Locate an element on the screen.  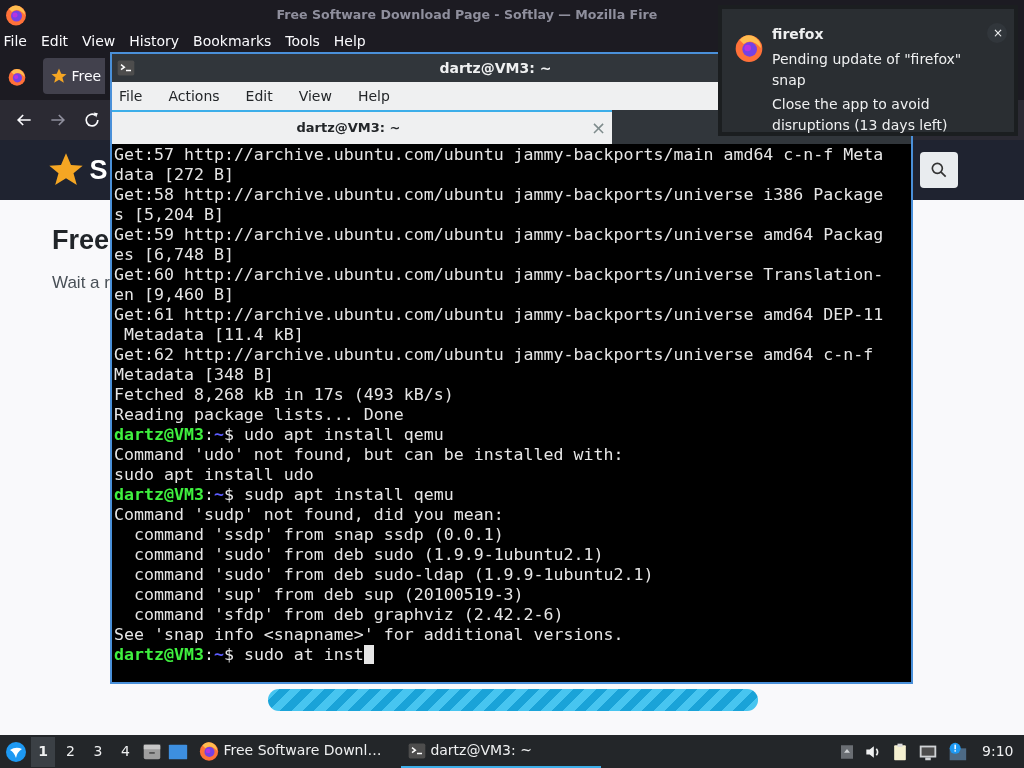
terminal-line: s [5,204 B] is located at coordinates (169, 215).